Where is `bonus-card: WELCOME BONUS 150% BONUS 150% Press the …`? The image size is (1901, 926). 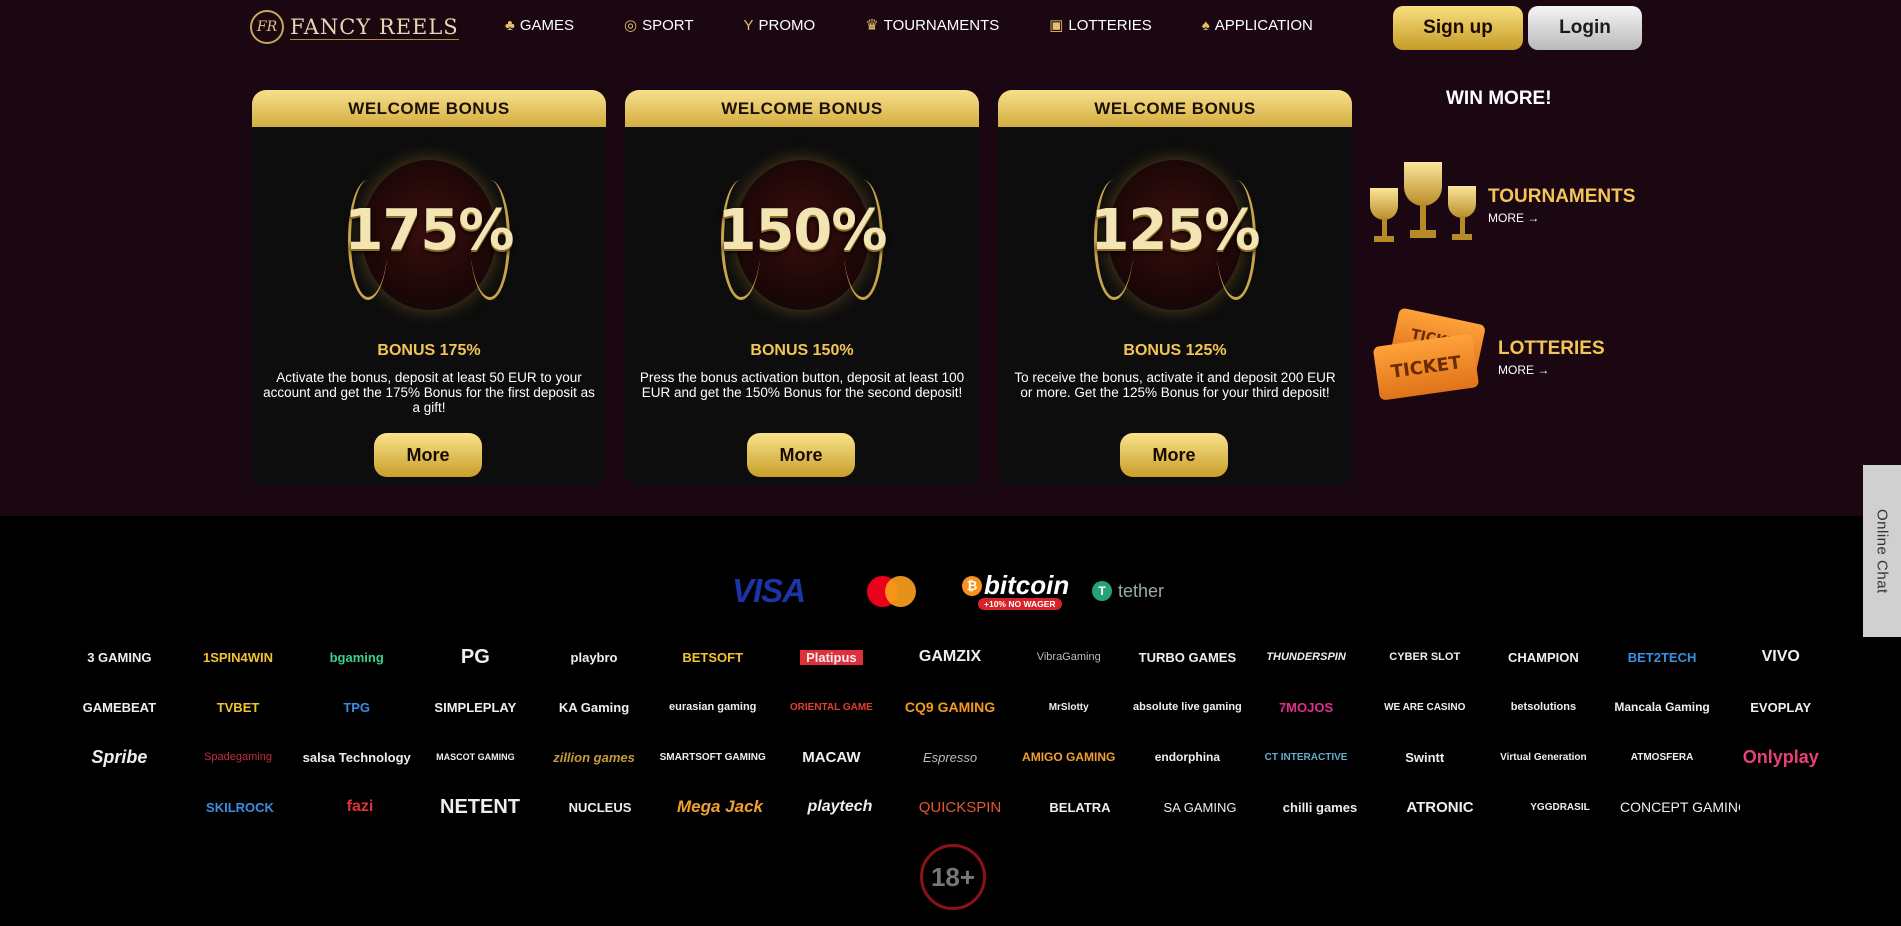
bonus-card: WELCOME BONUS 150% BONUS 150% Press the … is located at coordinates (802, 288).